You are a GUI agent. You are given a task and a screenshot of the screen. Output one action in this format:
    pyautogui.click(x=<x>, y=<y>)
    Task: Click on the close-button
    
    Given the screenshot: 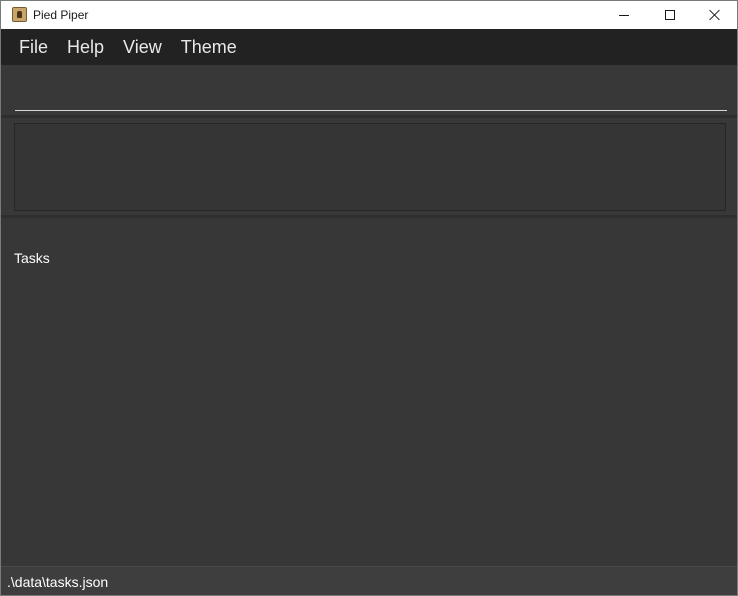 What is the action you would take?
    pyautogui.click(x=715, y=15)
    